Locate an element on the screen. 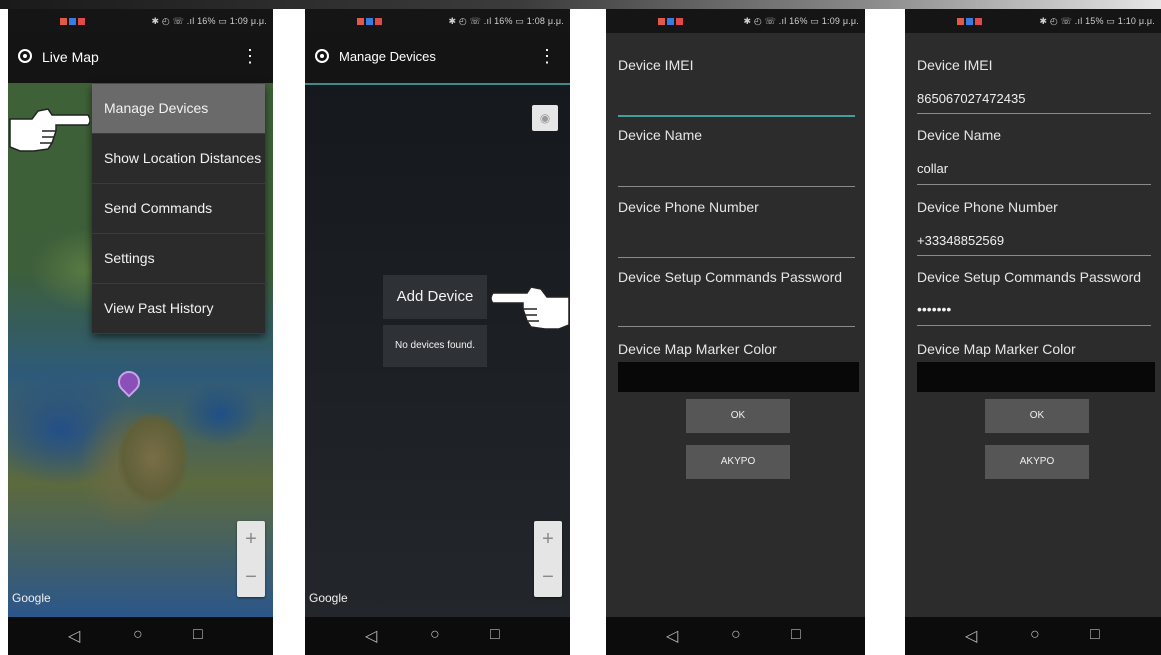  menu-item-send-commands: Send Commands is located at coordinates (178, 209).